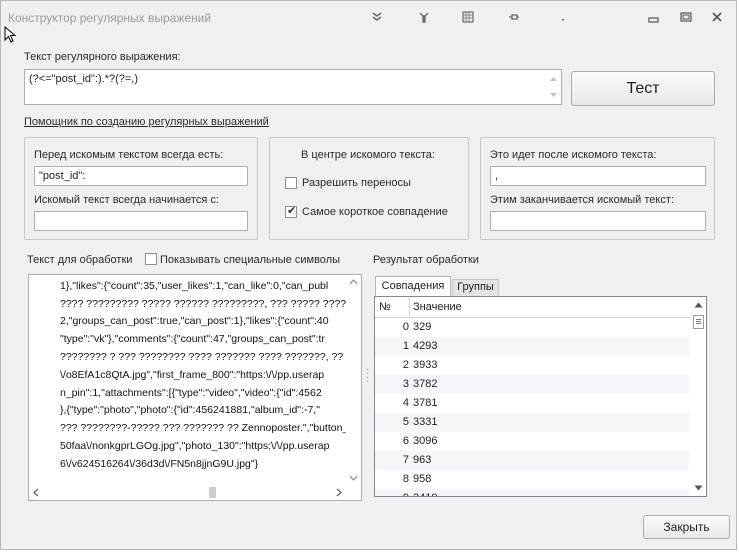 The height and width of the screenshot is (552, 739). What do you see at coordinates (141, 221) in the screenshot?
I see `start-input` at bounding box center [141, 221].